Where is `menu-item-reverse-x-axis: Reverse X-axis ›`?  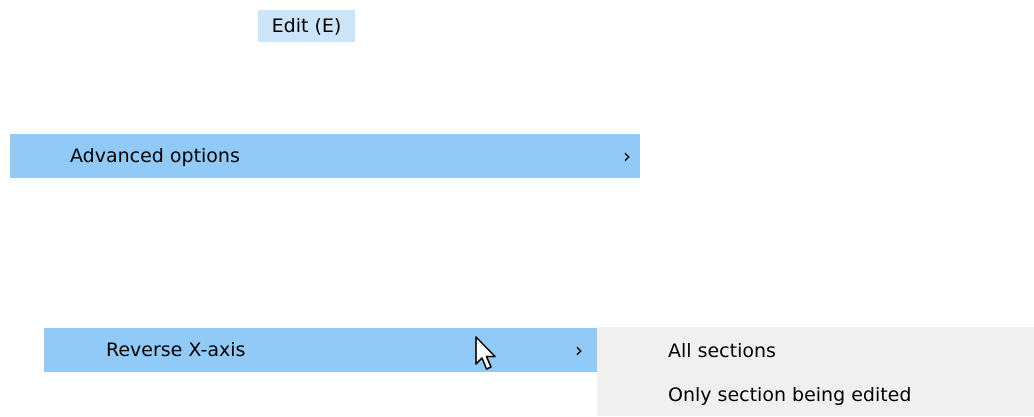
menu-item-reverse-x-axis: Reverse X-axis › is located at coordinates (320, 350).